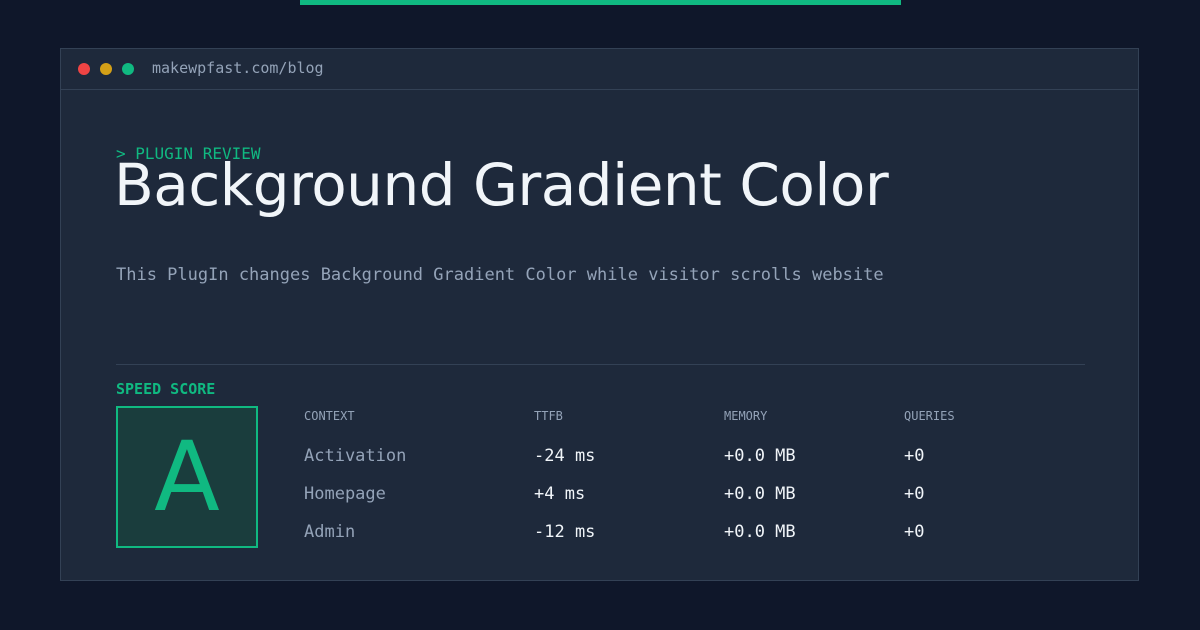 The width and height of the screenshot is (1200, 630). I want to click on speed-score-label: SPEED SCORE, so click(166, 389).